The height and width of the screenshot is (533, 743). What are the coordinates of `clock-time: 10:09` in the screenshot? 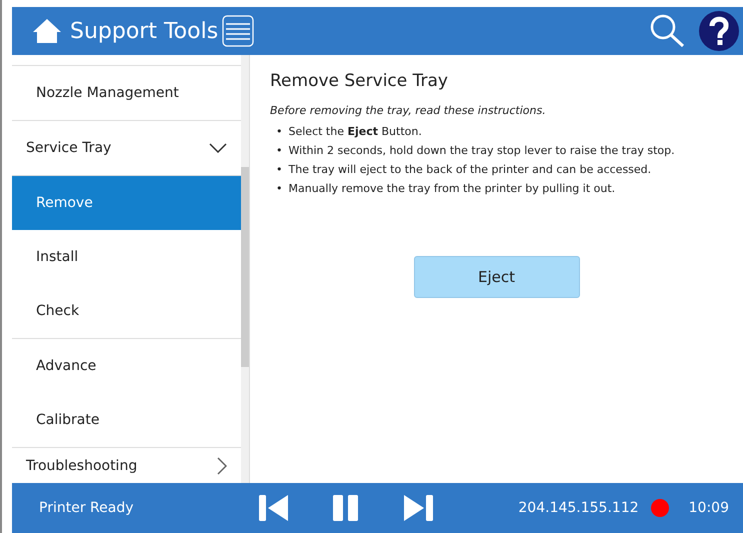 It's located at (708, 508).